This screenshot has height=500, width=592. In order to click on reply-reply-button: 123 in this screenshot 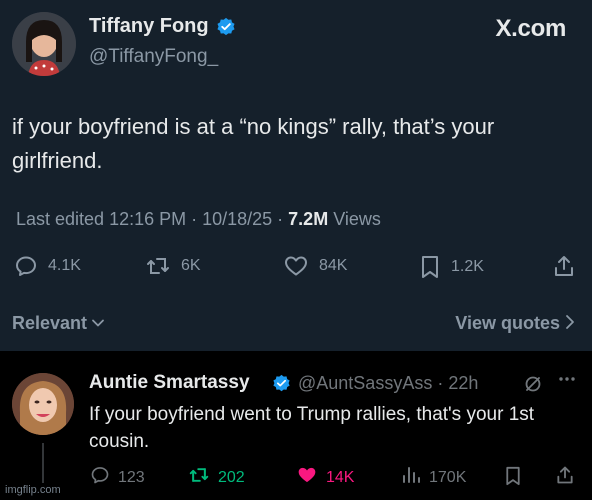, I will do `click(117, 477)`.